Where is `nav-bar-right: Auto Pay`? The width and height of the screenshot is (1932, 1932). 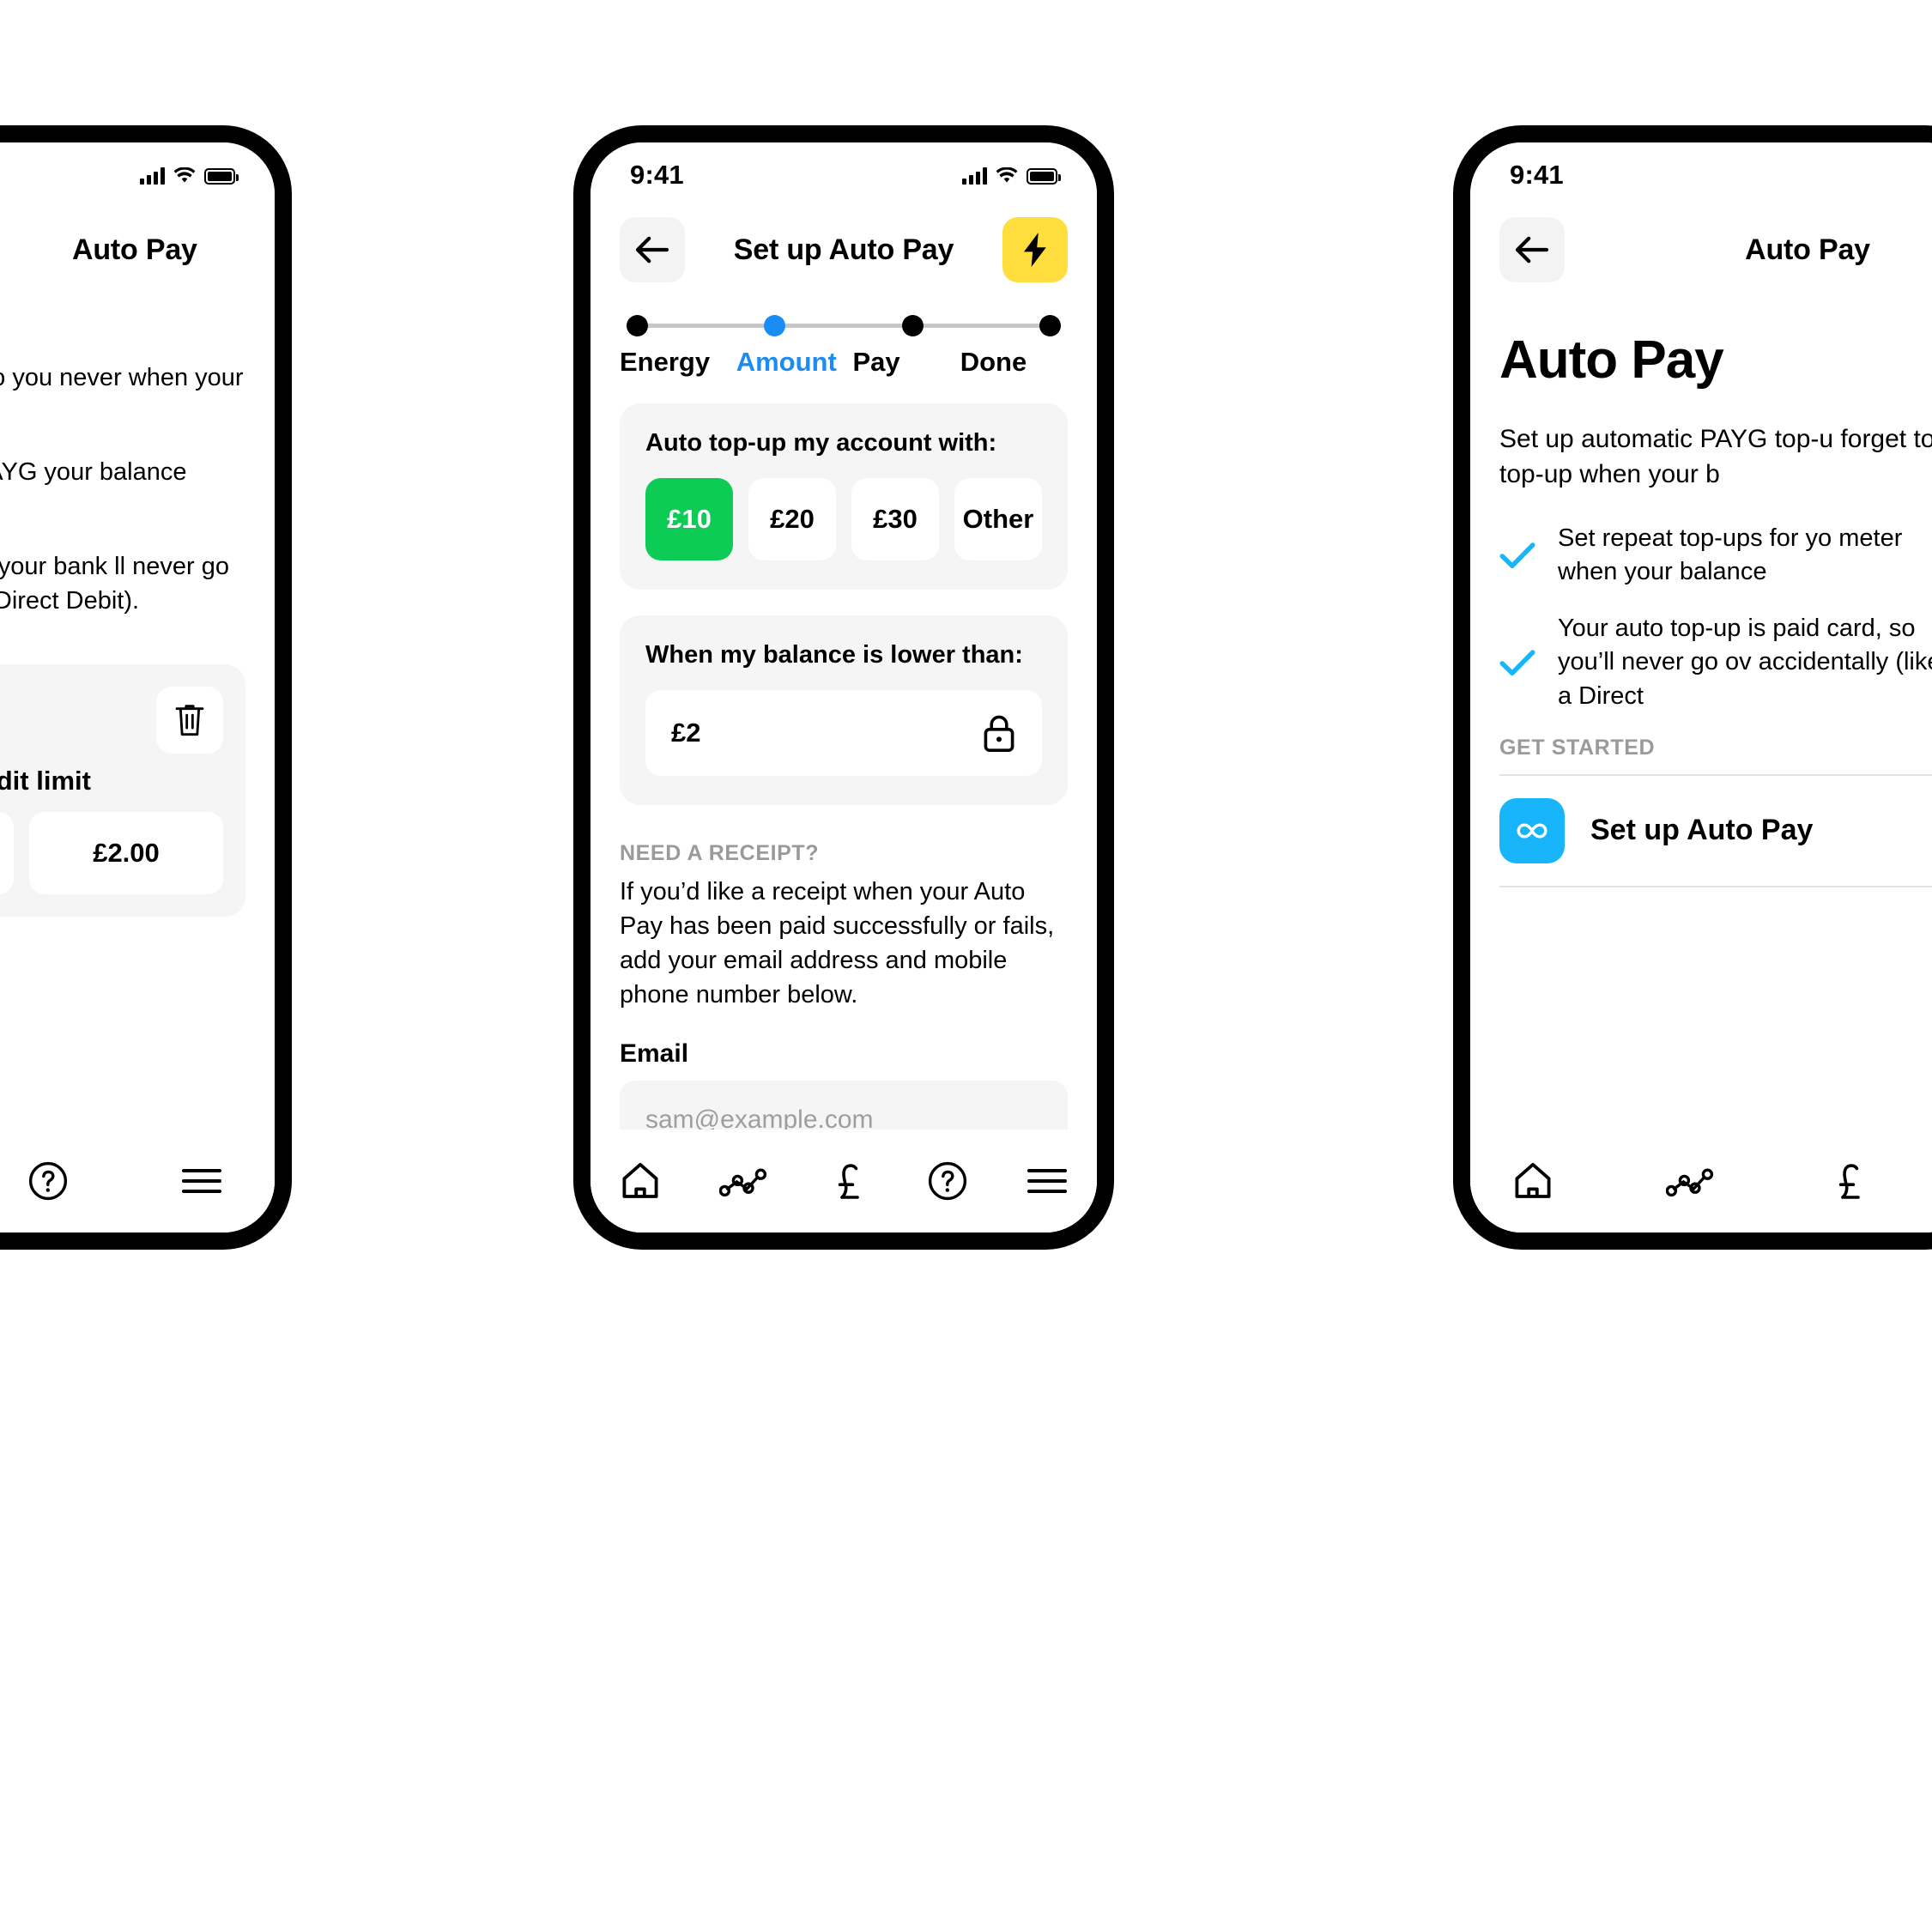
nav-bar-right: Auto Pay is located at coordinates (1701, 243).